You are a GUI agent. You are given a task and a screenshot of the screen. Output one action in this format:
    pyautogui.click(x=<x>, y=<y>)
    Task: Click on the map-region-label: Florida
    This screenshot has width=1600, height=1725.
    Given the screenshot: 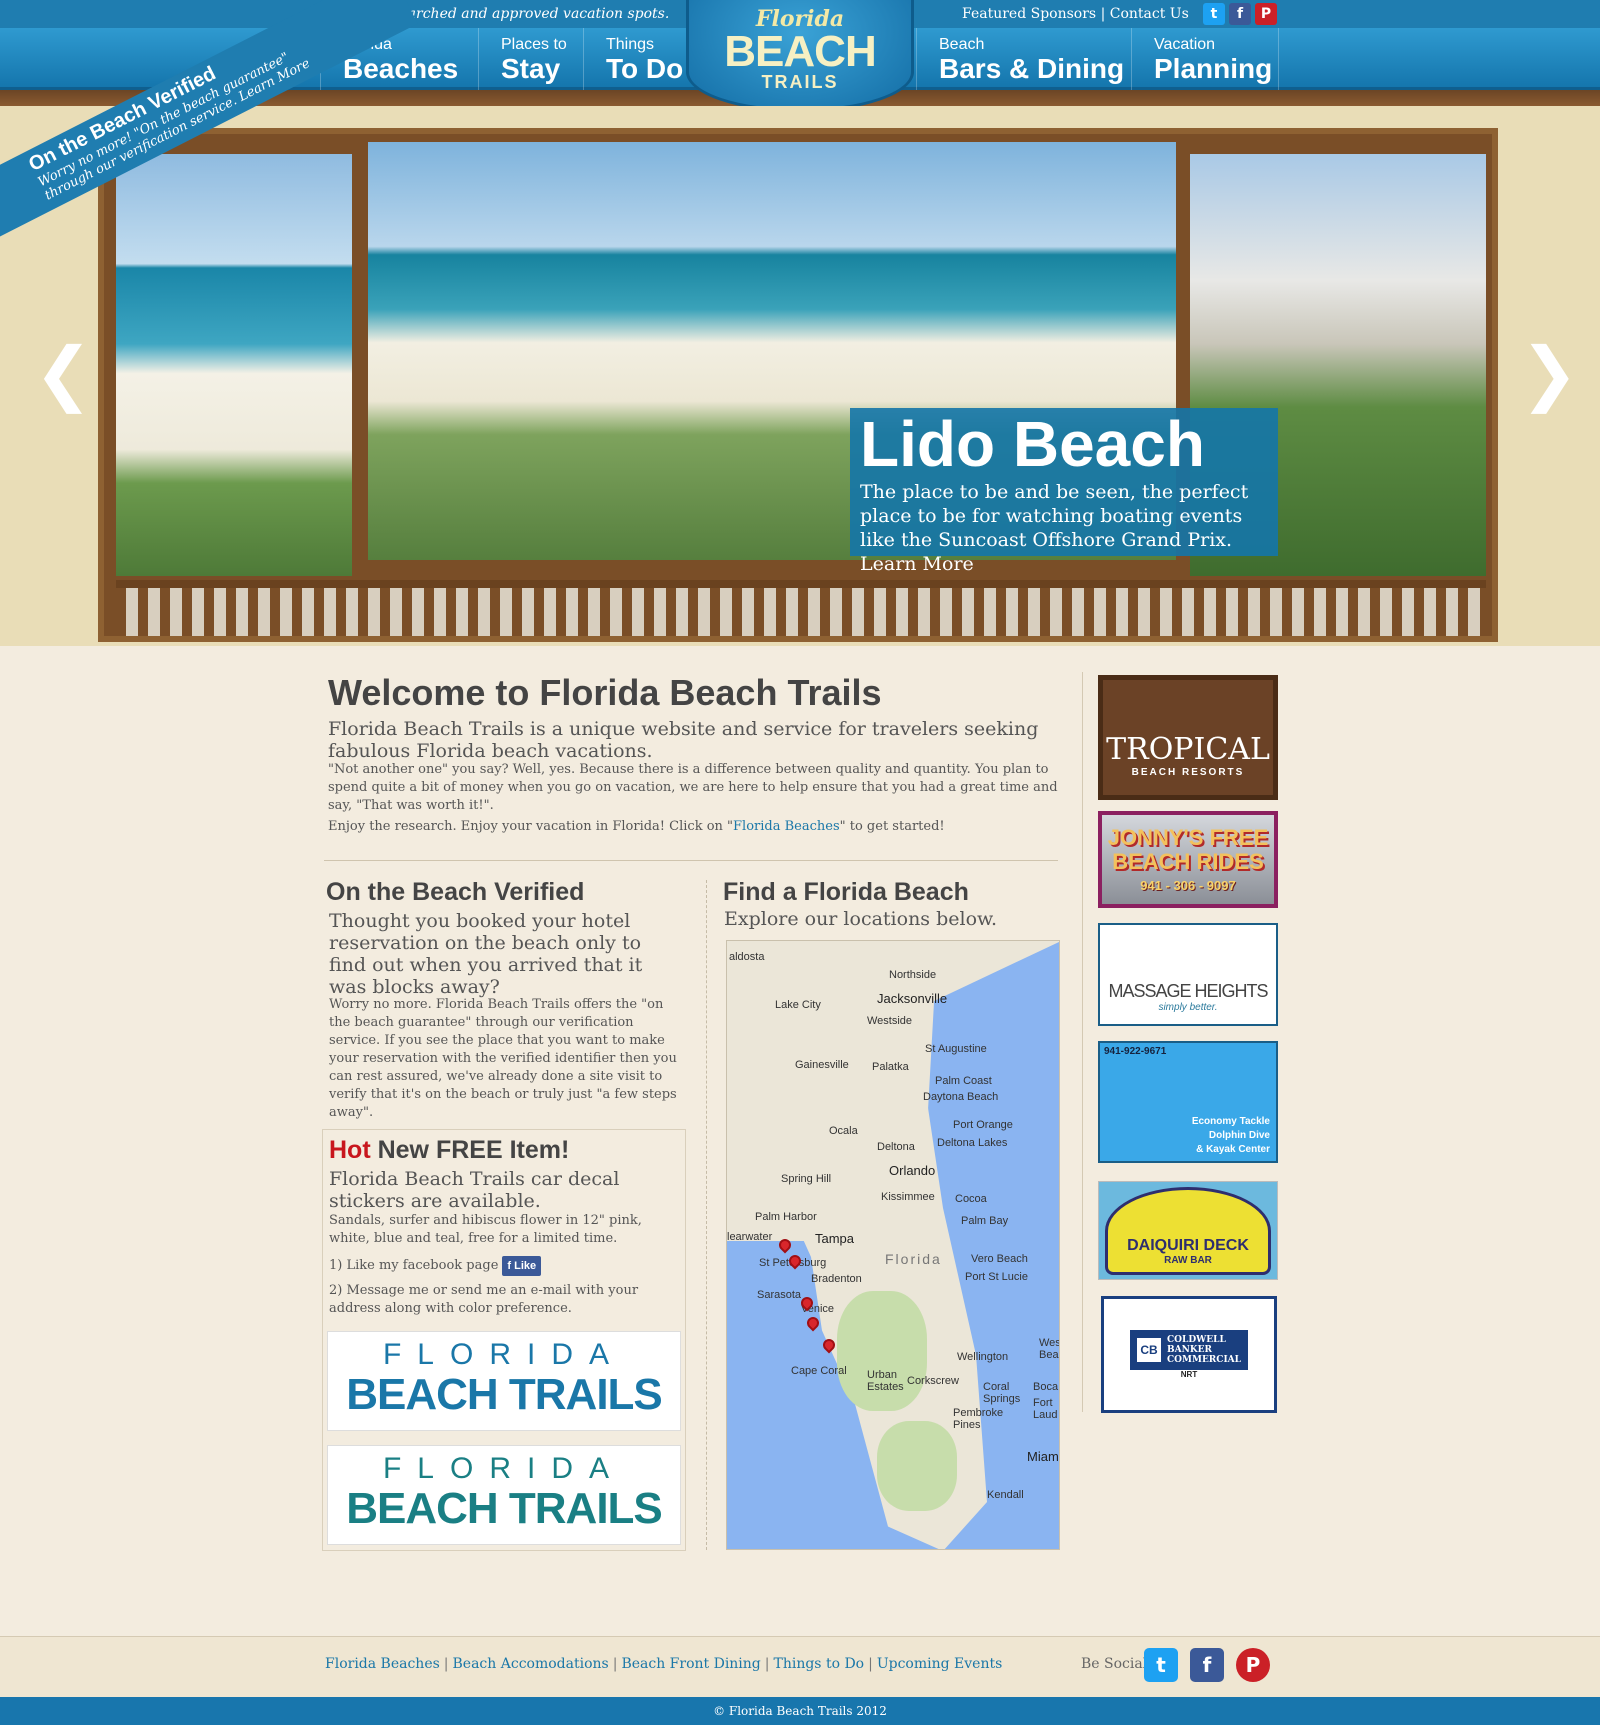 What is the action you would take?
    pyautogui.click(x=913, y=1259)
    